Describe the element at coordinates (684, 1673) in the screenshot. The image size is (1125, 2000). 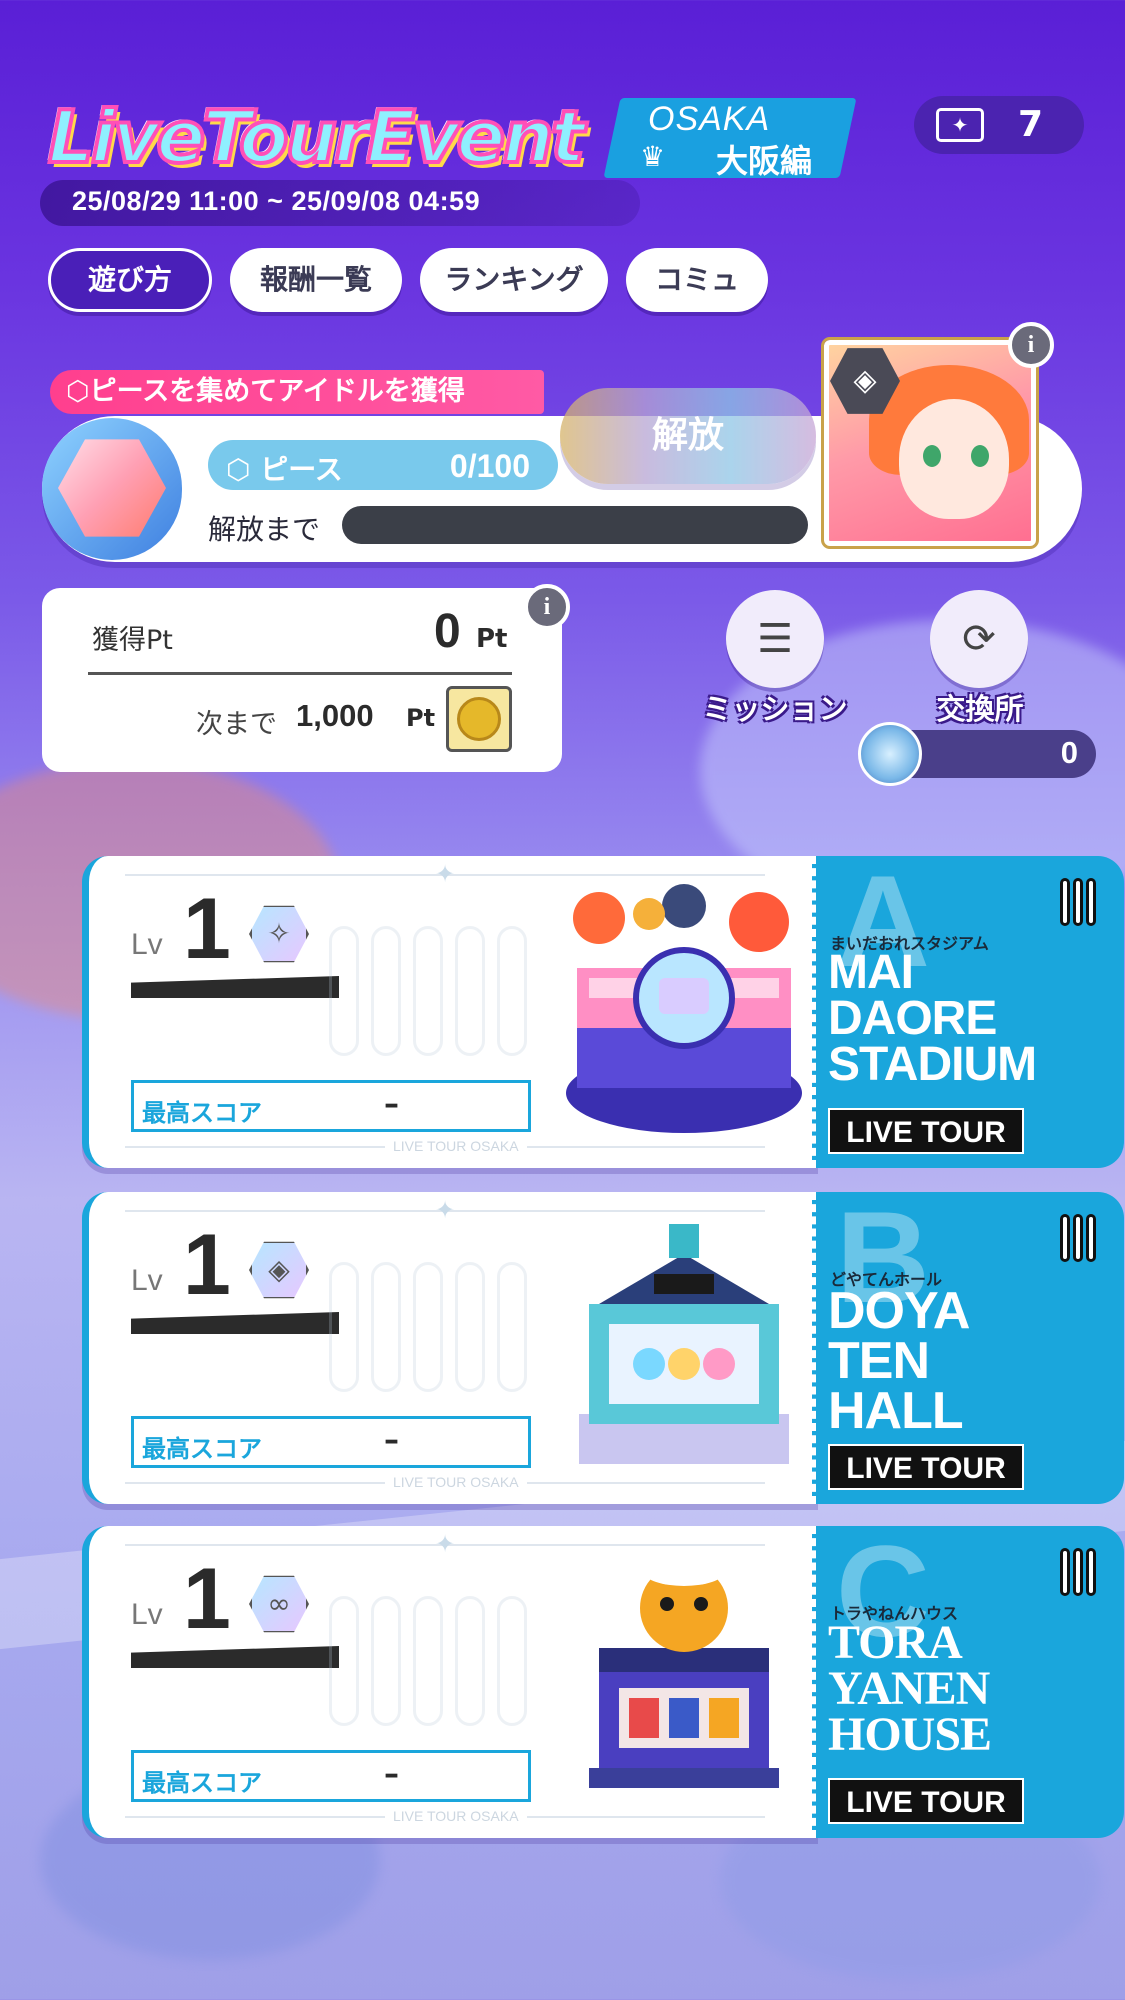
I see `house-stage-illustration` at that location.